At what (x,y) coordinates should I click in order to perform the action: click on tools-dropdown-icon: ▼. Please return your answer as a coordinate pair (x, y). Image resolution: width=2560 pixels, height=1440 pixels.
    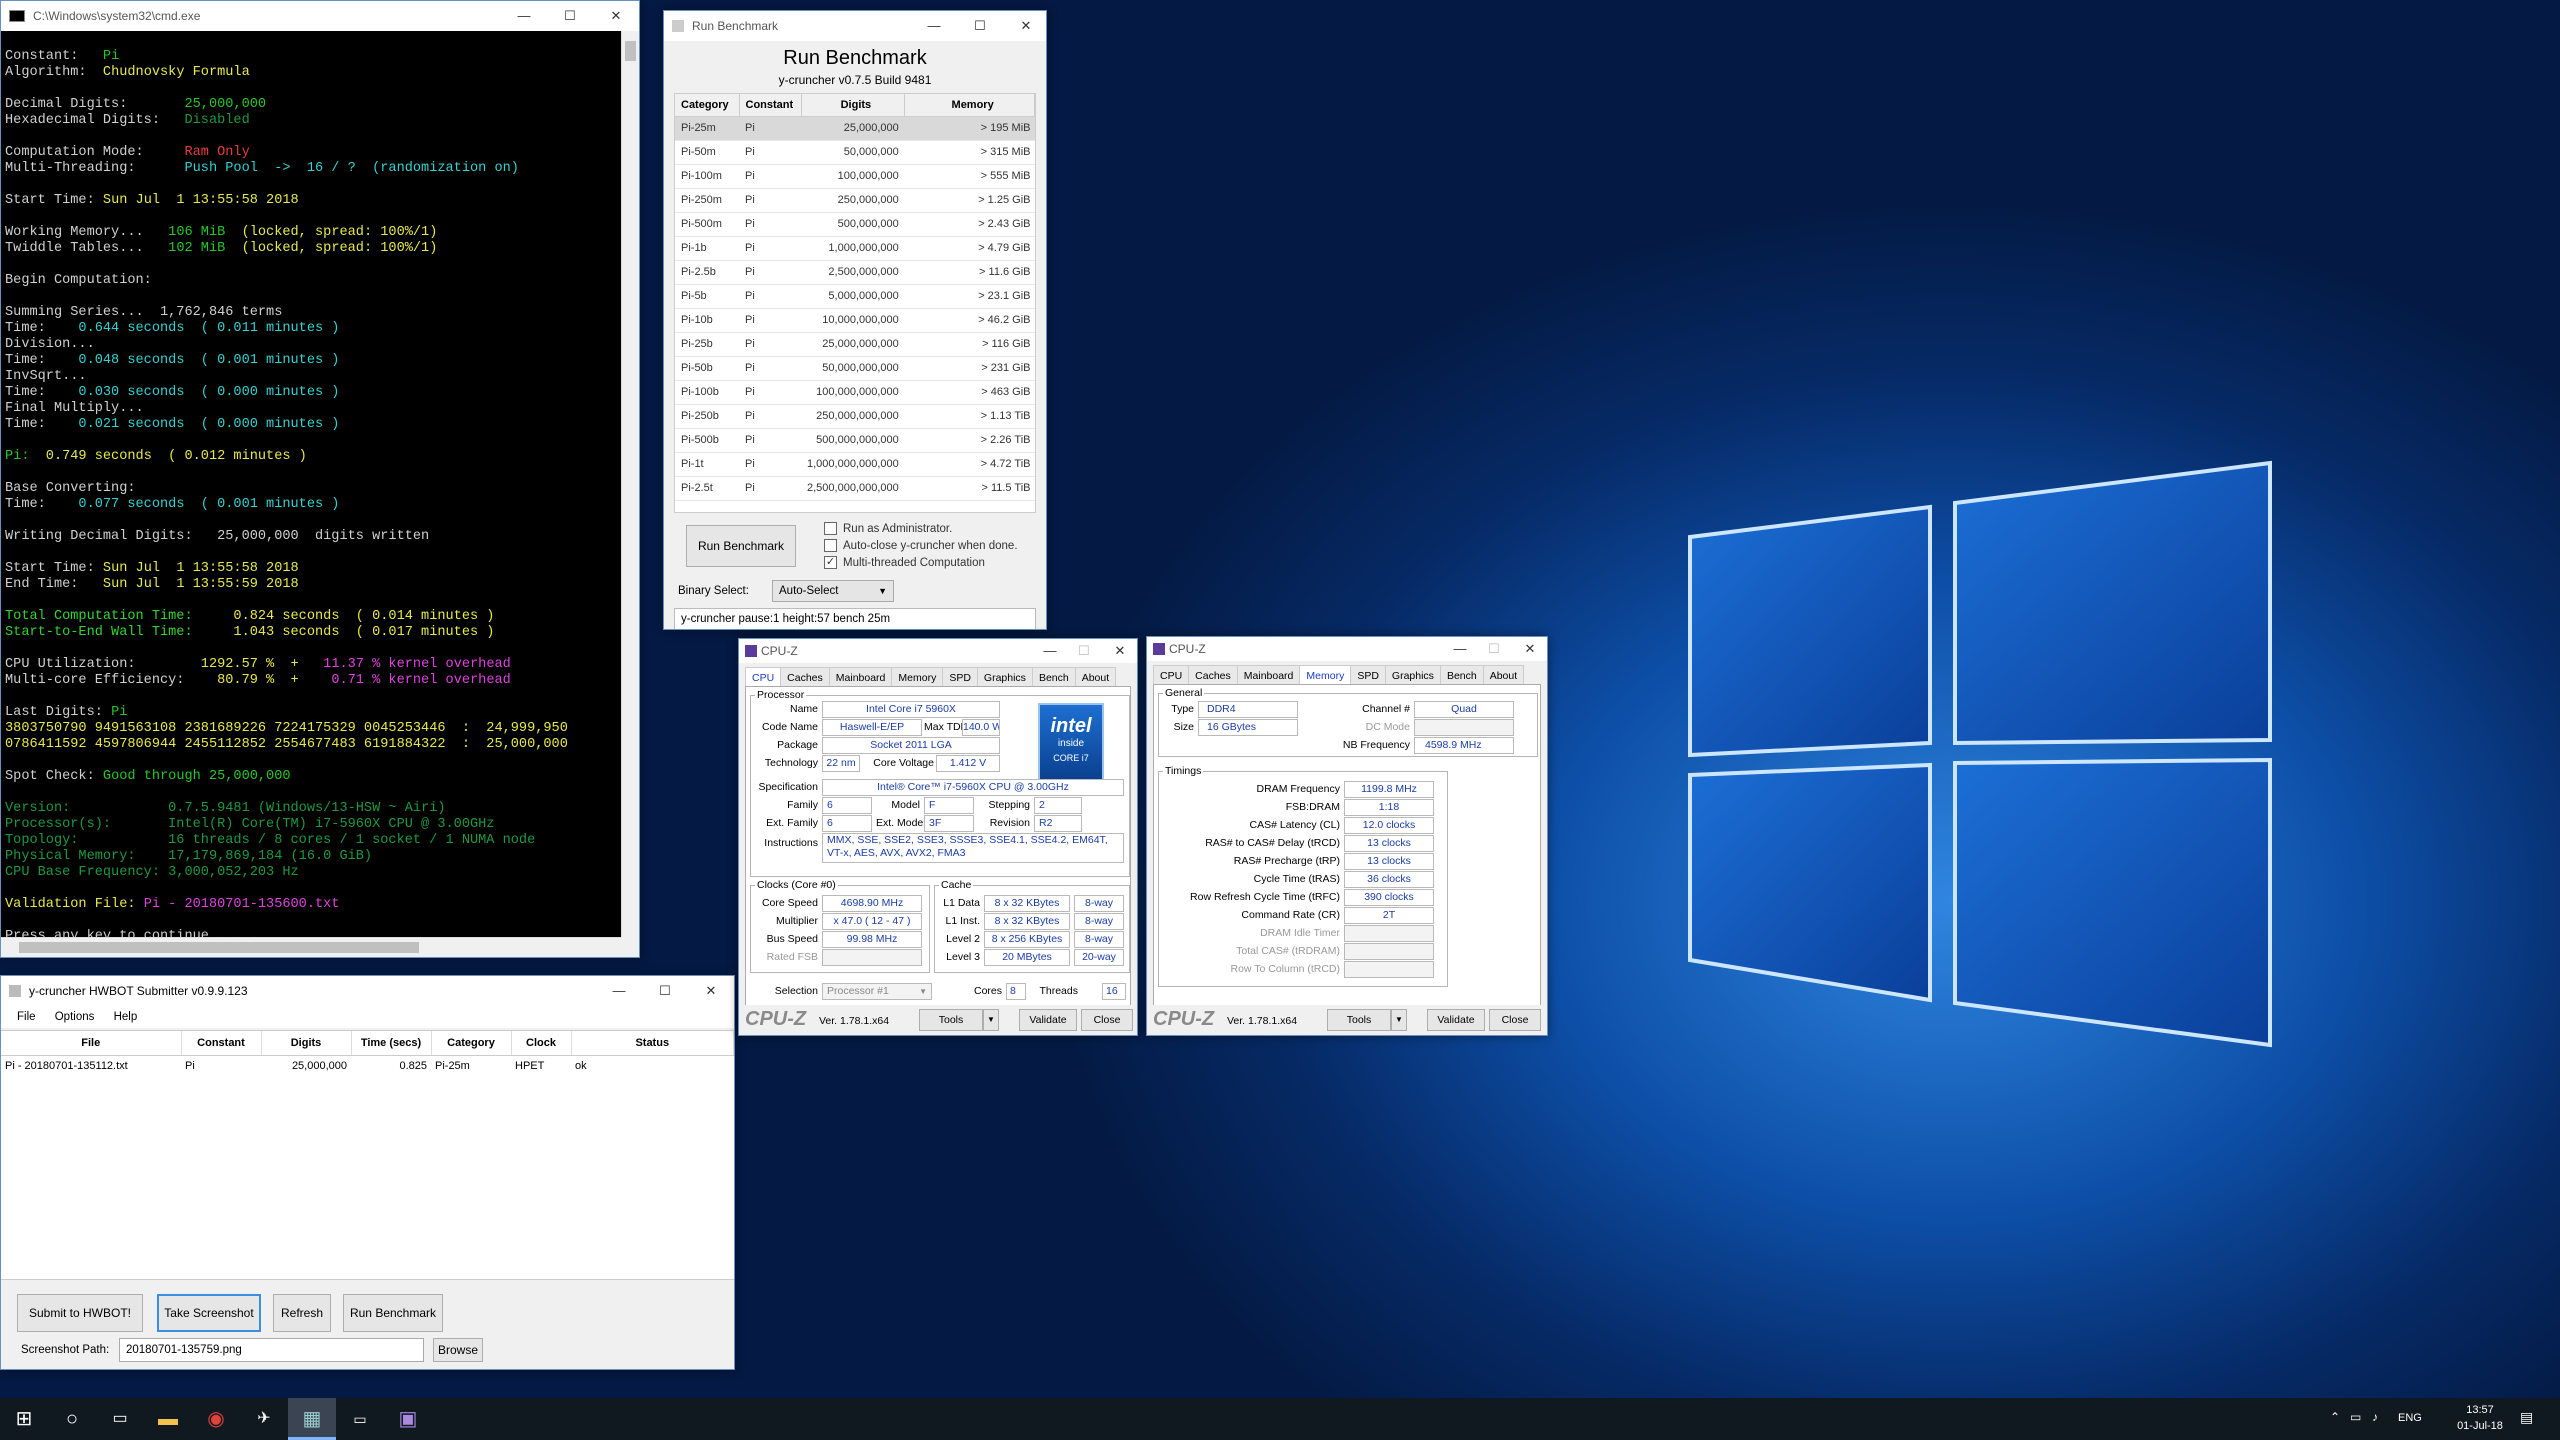
    Looking at the image, I should click on (1399, 1020).